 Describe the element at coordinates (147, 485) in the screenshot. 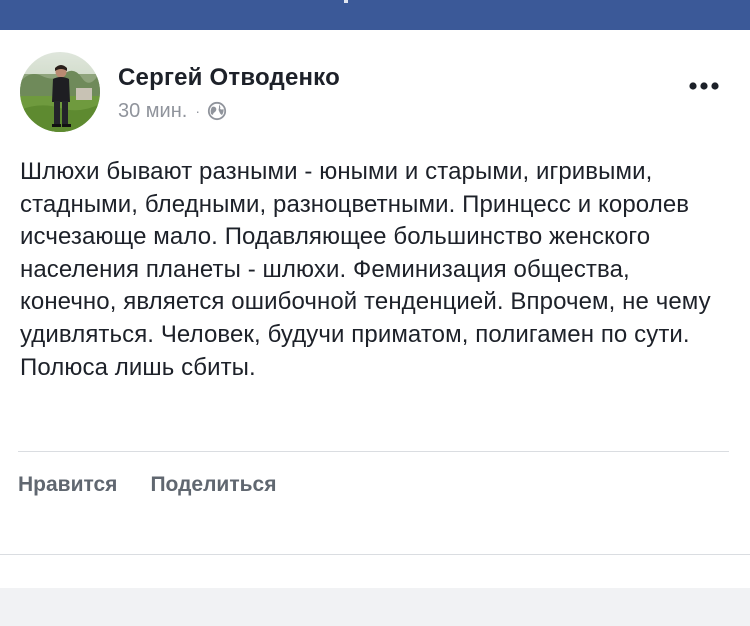

I see `post-actions: Нравится Поделиться` at that location.